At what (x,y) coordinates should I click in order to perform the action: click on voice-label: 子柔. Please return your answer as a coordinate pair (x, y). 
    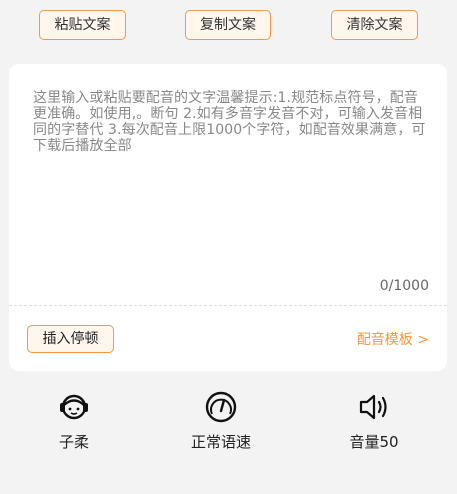
    Looking at the image, I should click on (73, 442).